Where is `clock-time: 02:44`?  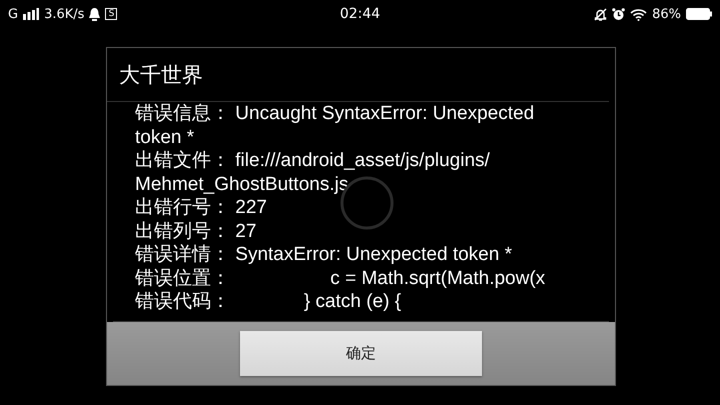 clock-time: 02:44 is located at coordinates (360, 14).